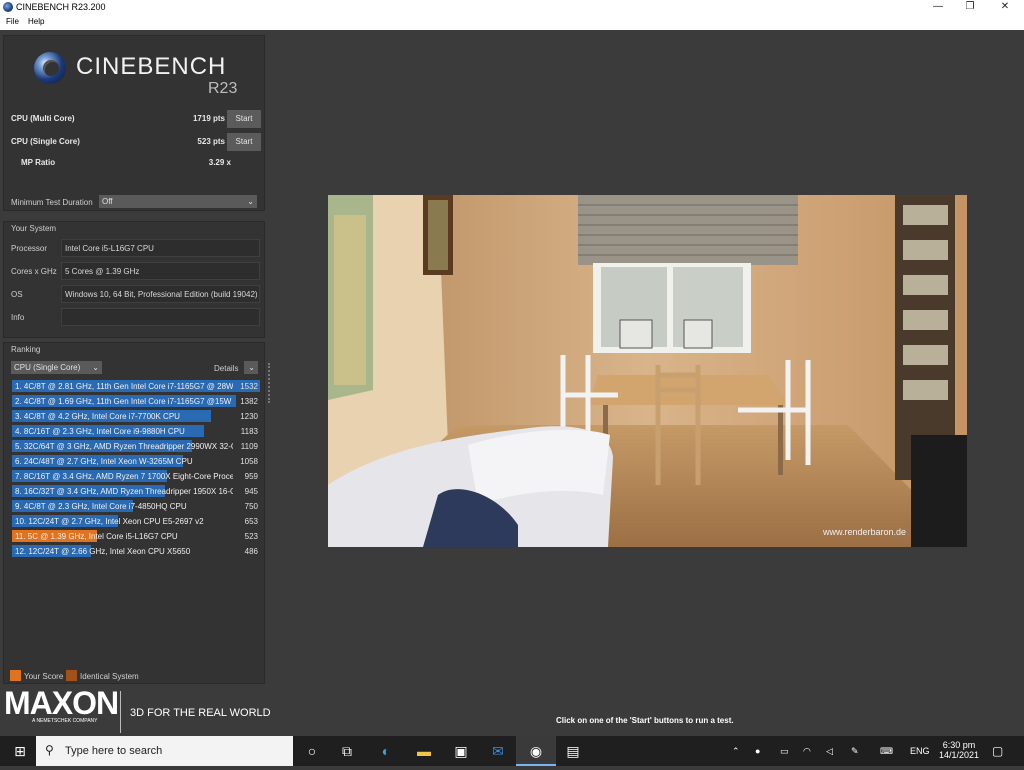  I want to click on multi-core-score: 1719 pts, so click(208, 118).